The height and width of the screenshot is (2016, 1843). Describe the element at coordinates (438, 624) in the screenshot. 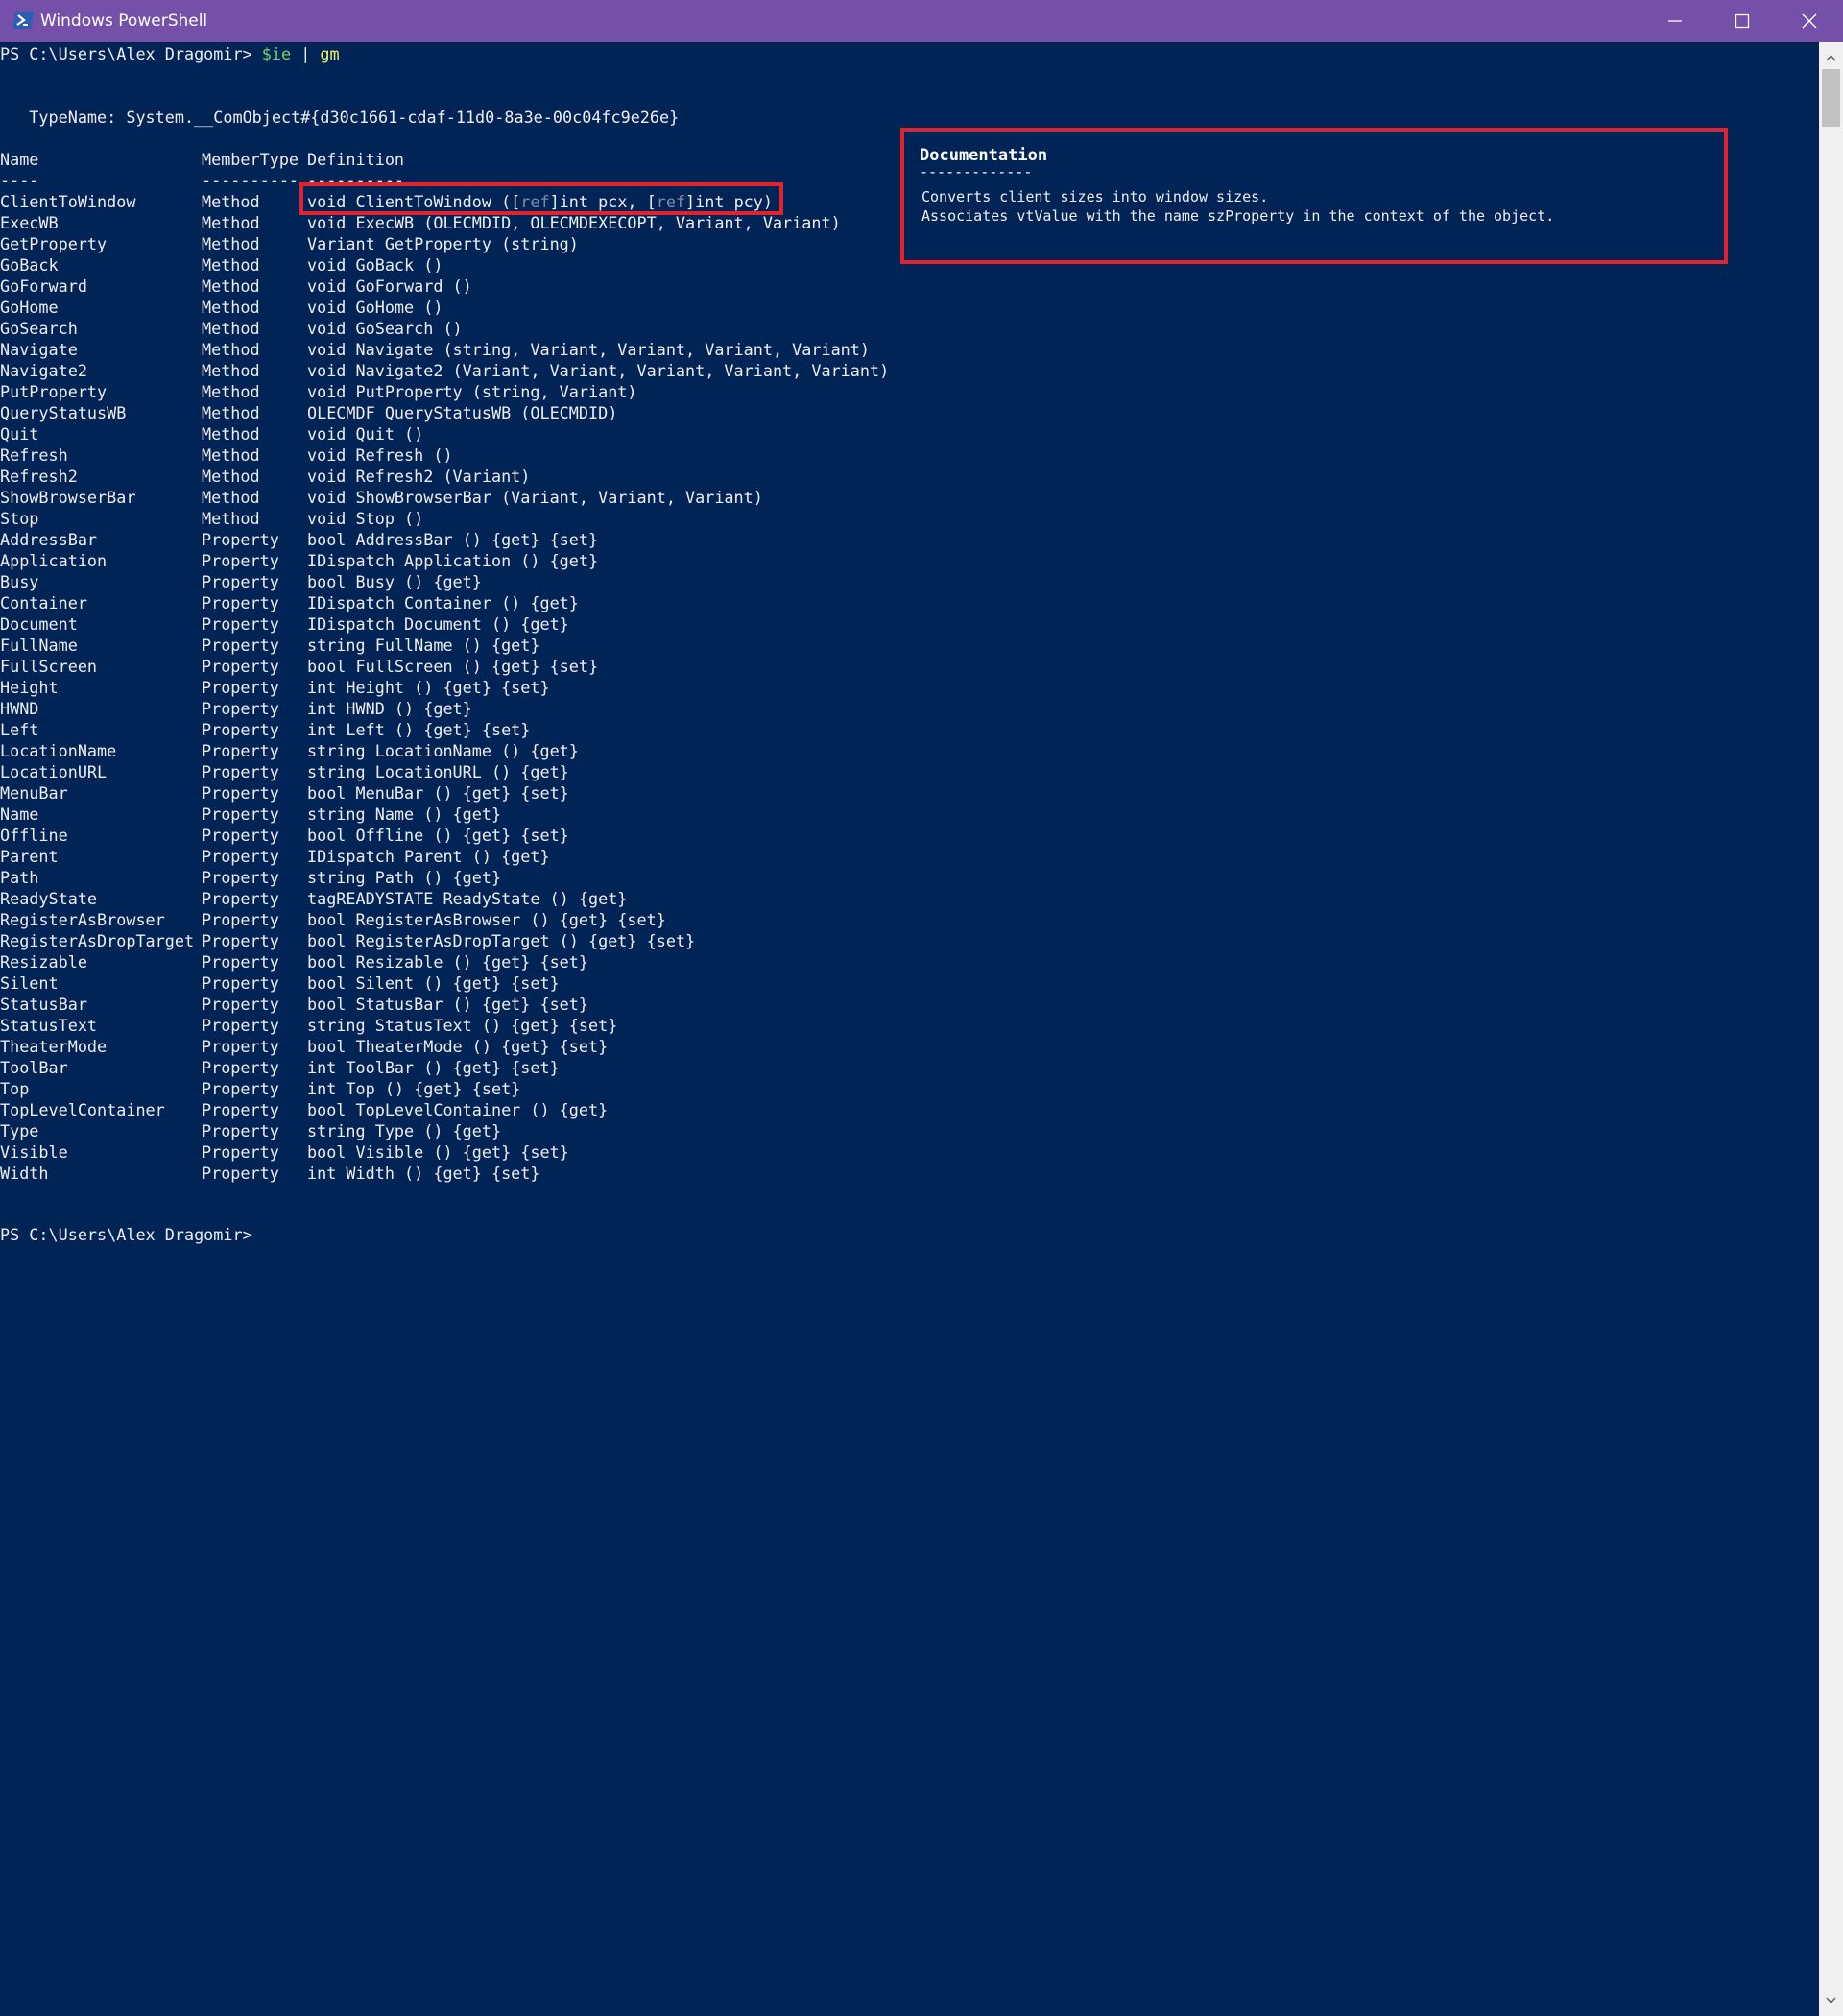

I see `member-definition: IDispatch Document () {get}` at that location.